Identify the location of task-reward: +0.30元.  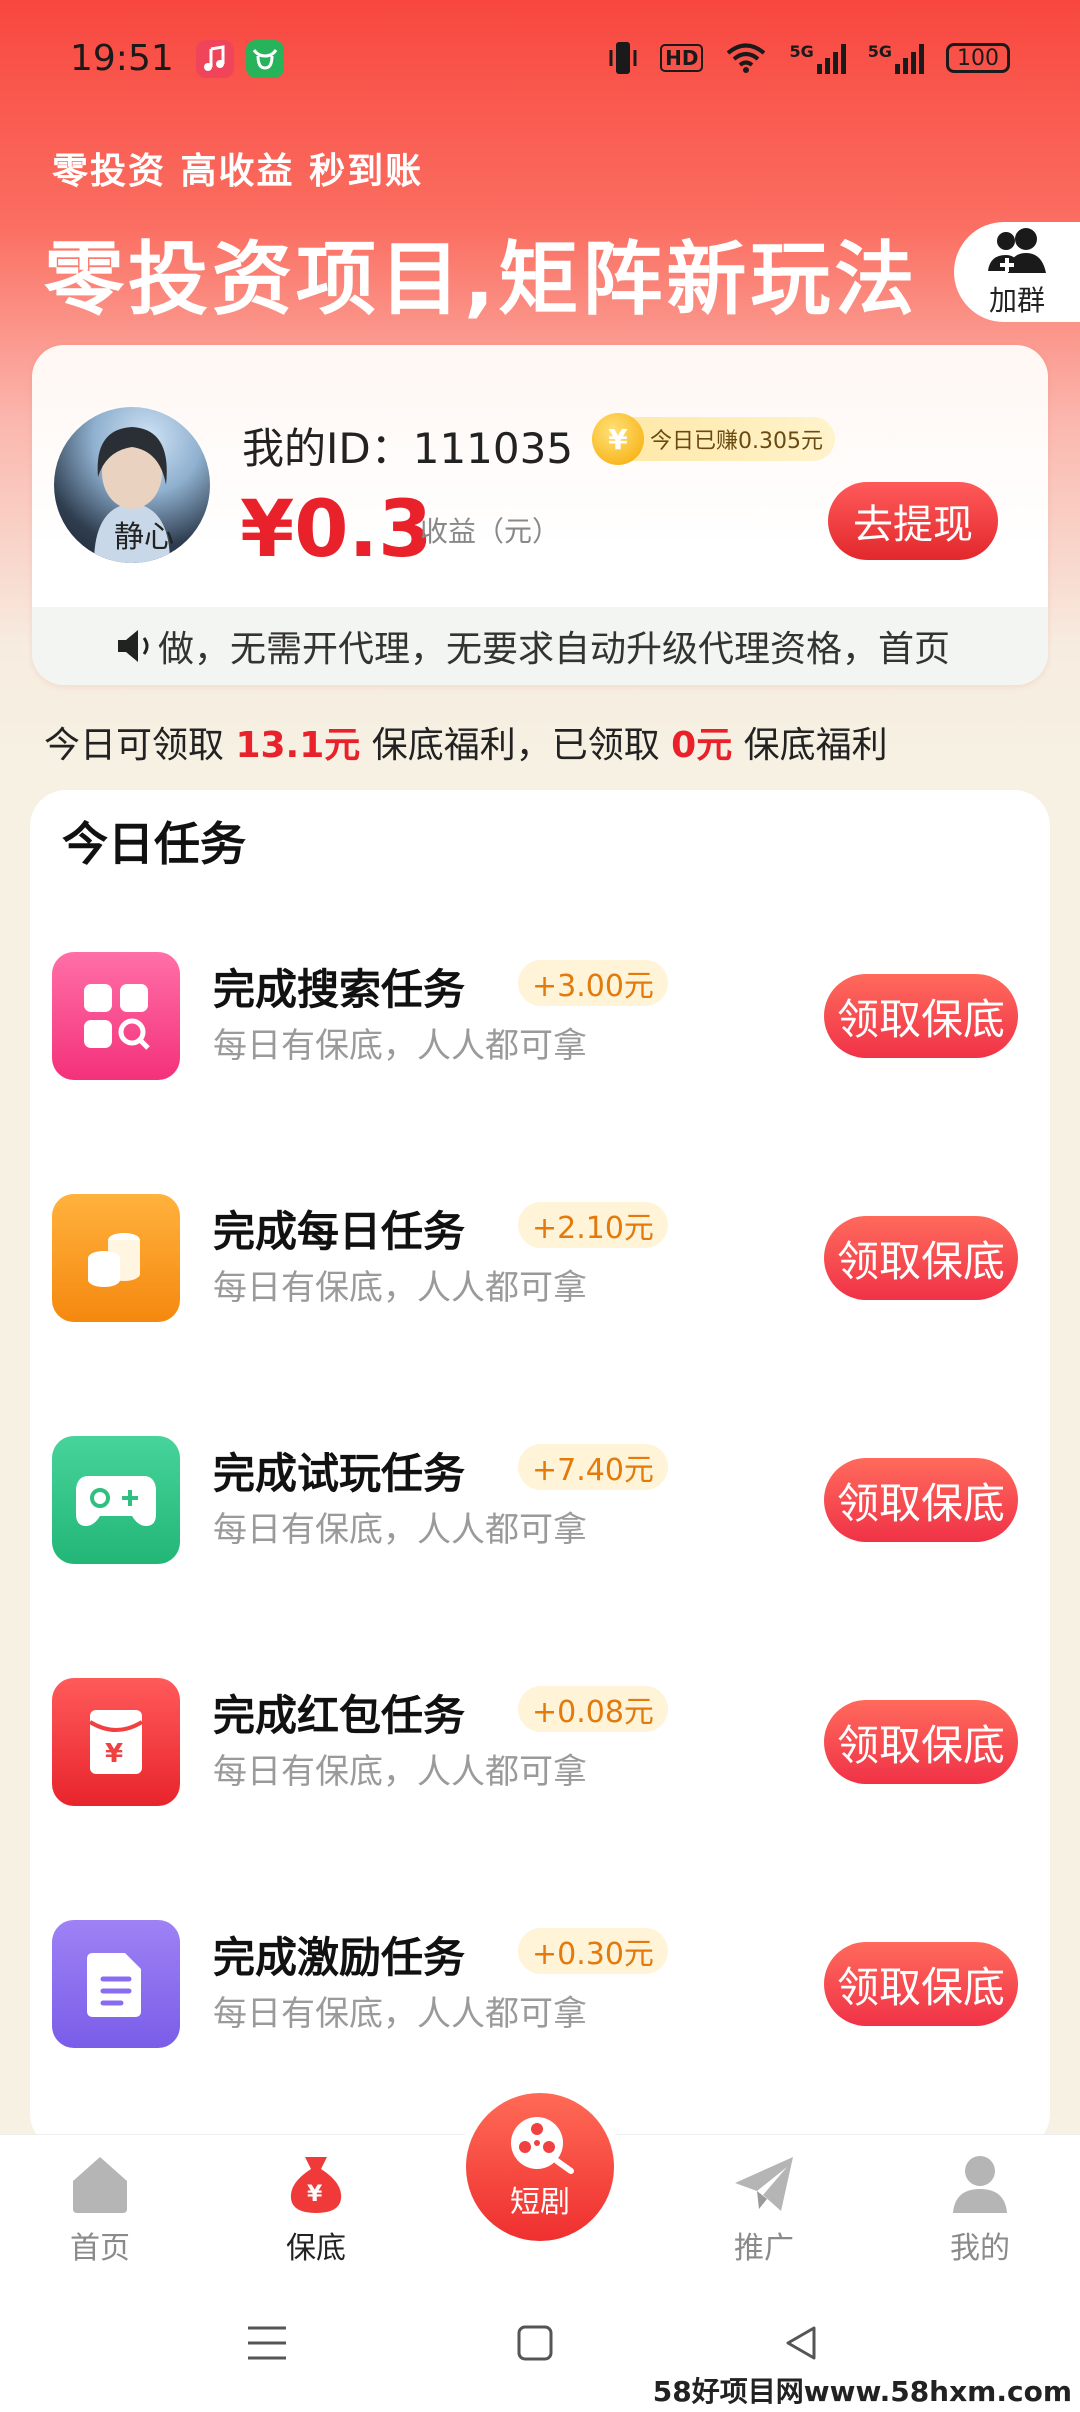
(593, 1951).